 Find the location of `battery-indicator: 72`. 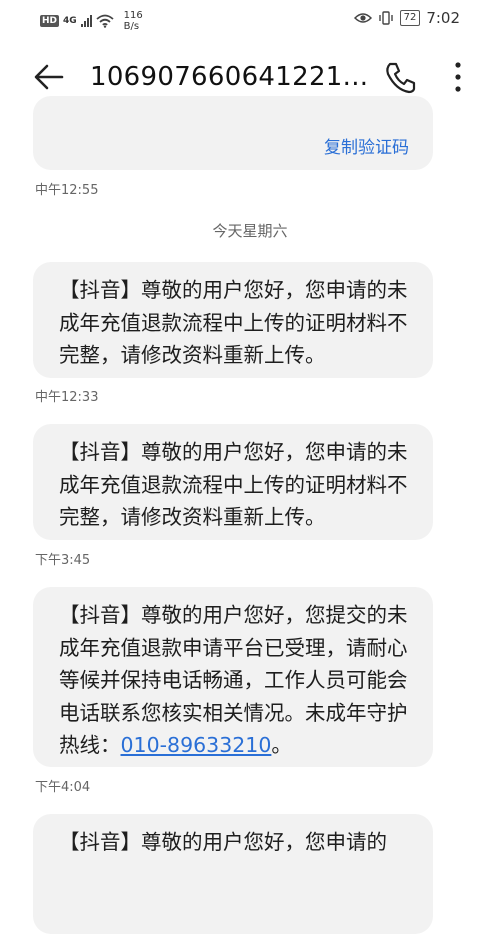

battery-indicator: 72 is located at coordinates (410, 18).